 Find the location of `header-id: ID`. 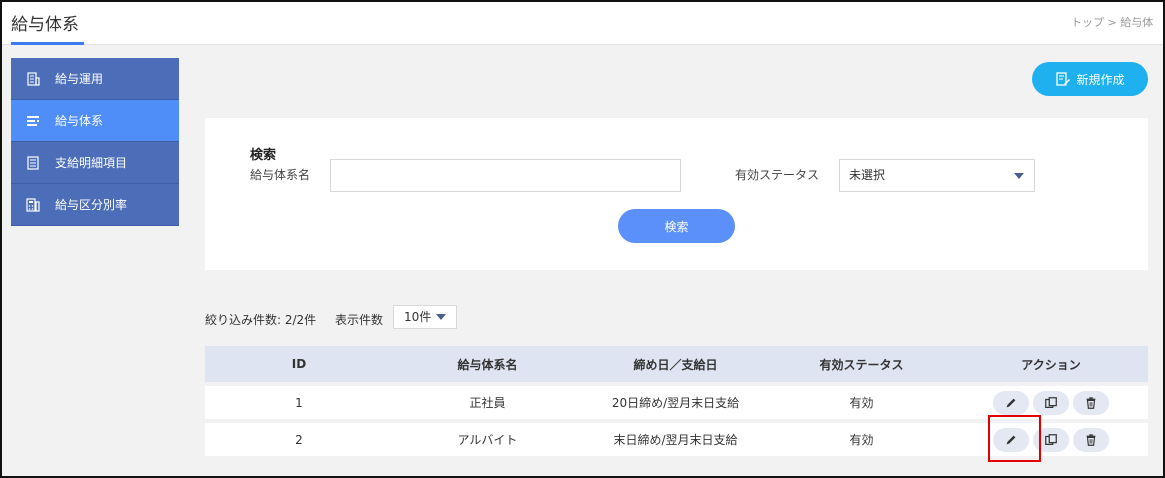

header-id: ID is located at coordinates (299, 364).